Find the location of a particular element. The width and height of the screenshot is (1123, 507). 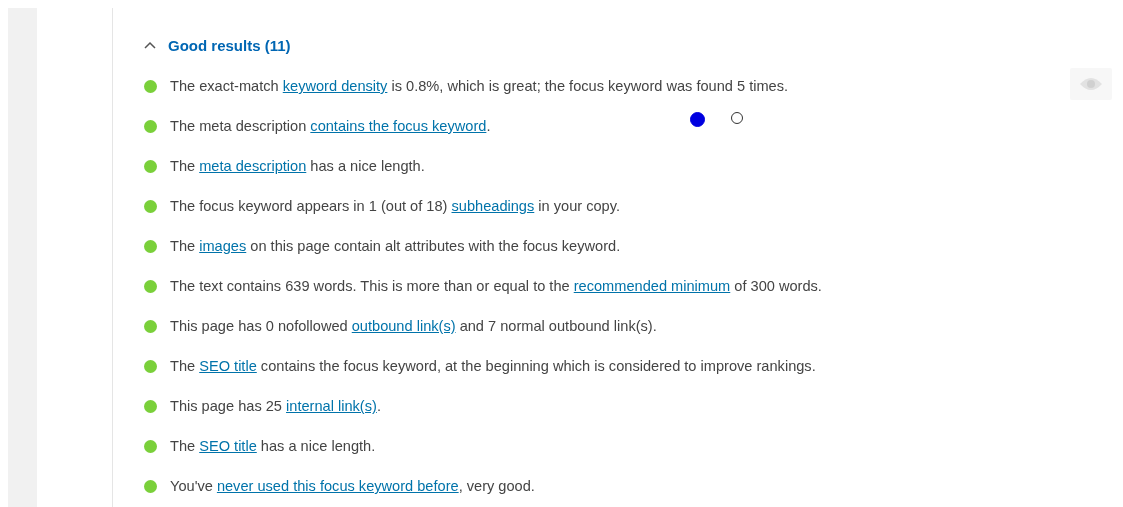

link: meta description is located at coordinates (253, 166).